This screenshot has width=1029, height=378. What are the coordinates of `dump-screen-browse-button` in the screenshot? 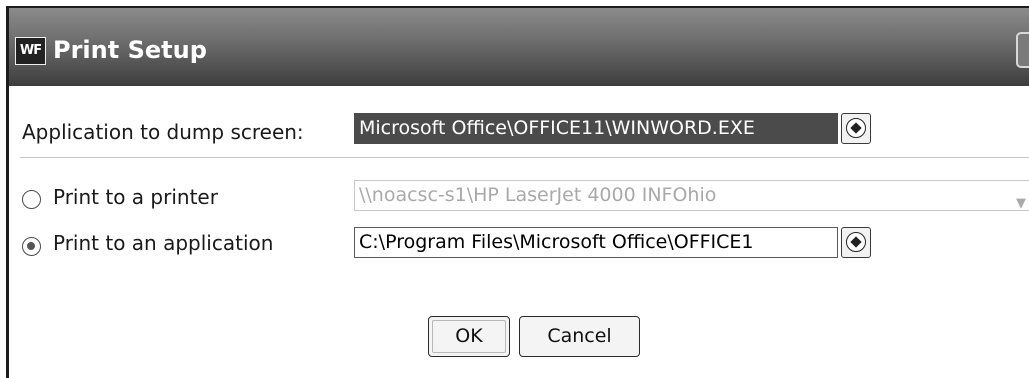 It's located at (856, 128).